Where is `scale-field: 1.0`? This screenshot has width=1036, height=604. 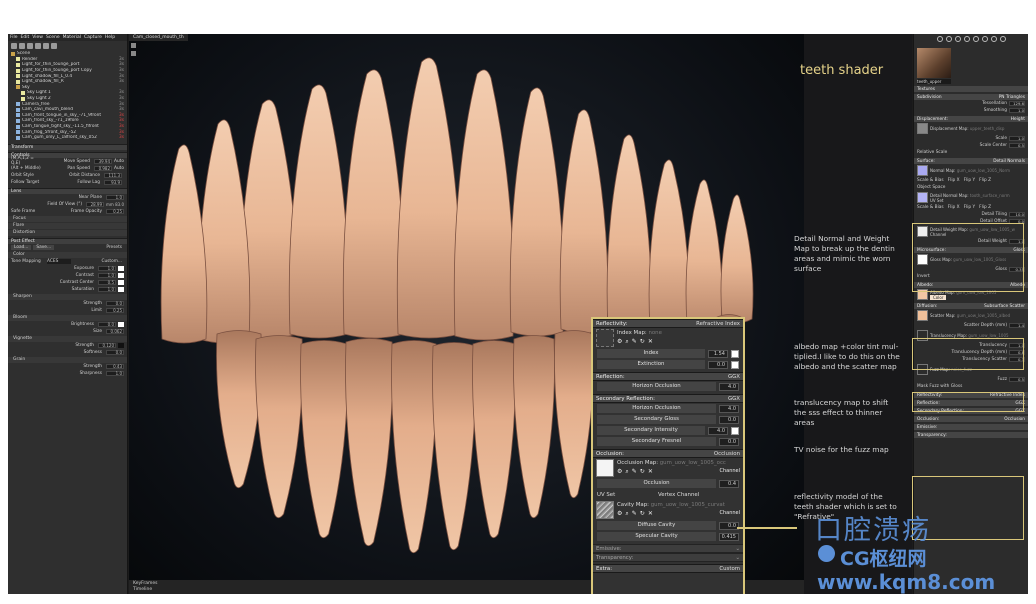 scale-field: 1.0 is located at coordinates (1017, 138).